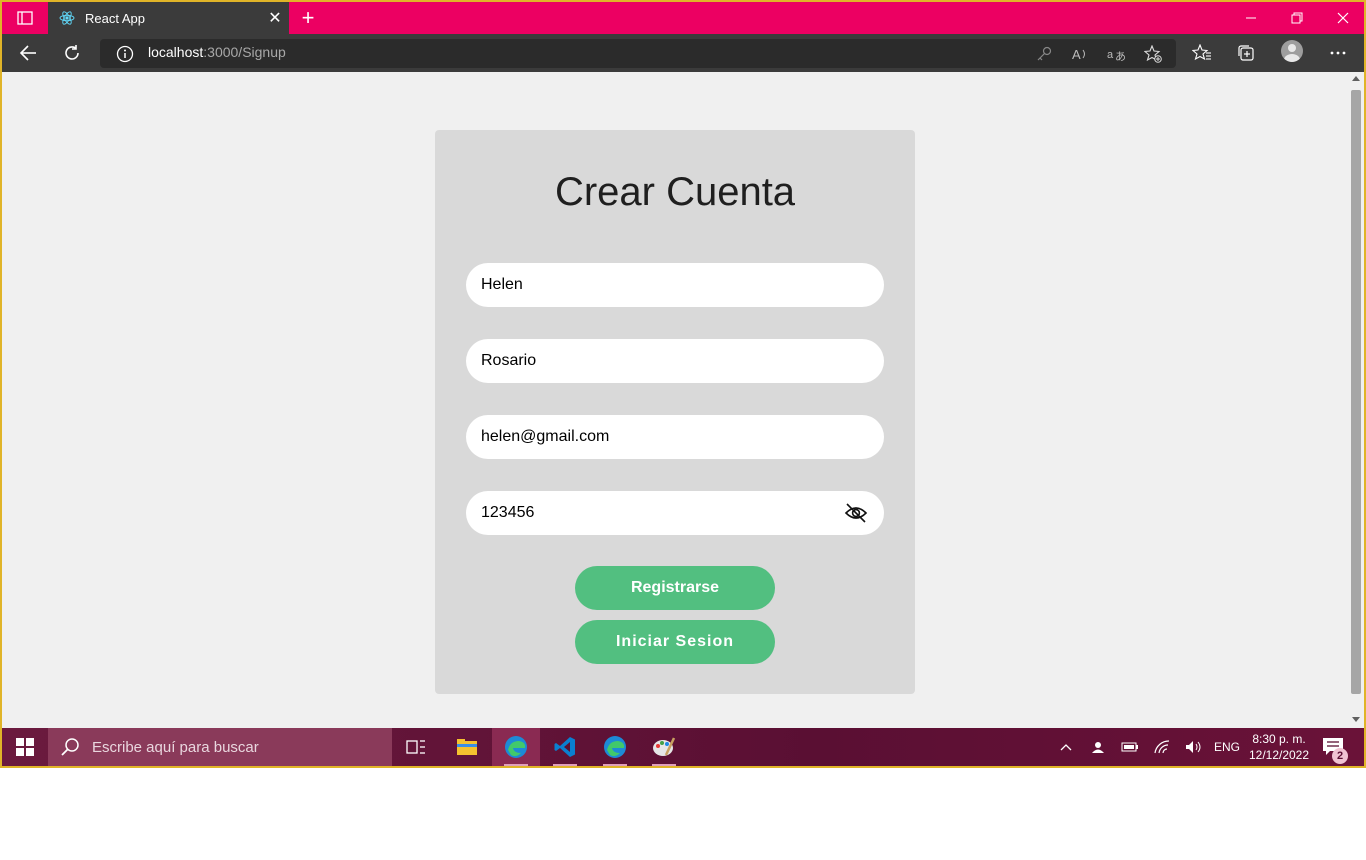 The image size is (1366, 860). Describe the element at coordinates (565, 747) in the screenshot. I see `vscode-icon` at that location.